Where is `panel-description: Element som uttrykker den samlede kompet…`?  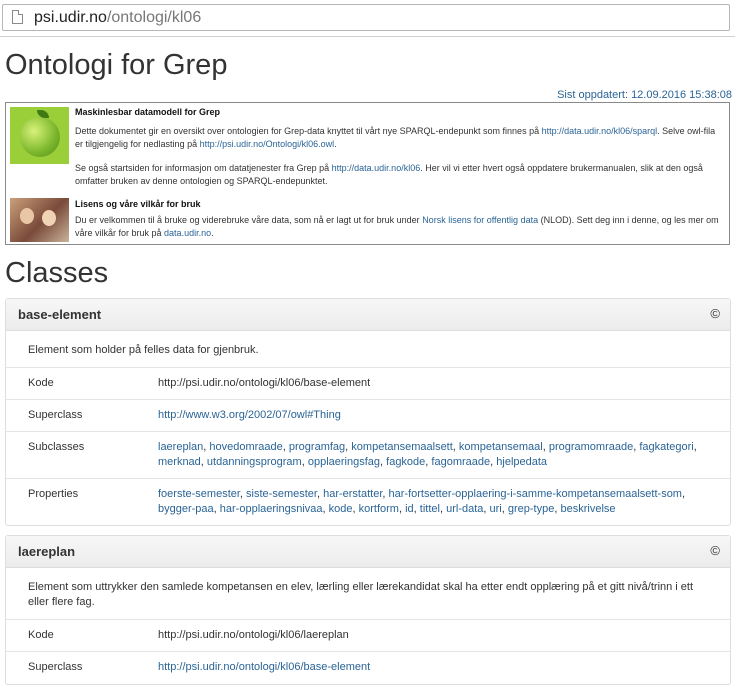
panel-description: Element som uttrykker den samlede kompet… is located at coordinates (368, 594).